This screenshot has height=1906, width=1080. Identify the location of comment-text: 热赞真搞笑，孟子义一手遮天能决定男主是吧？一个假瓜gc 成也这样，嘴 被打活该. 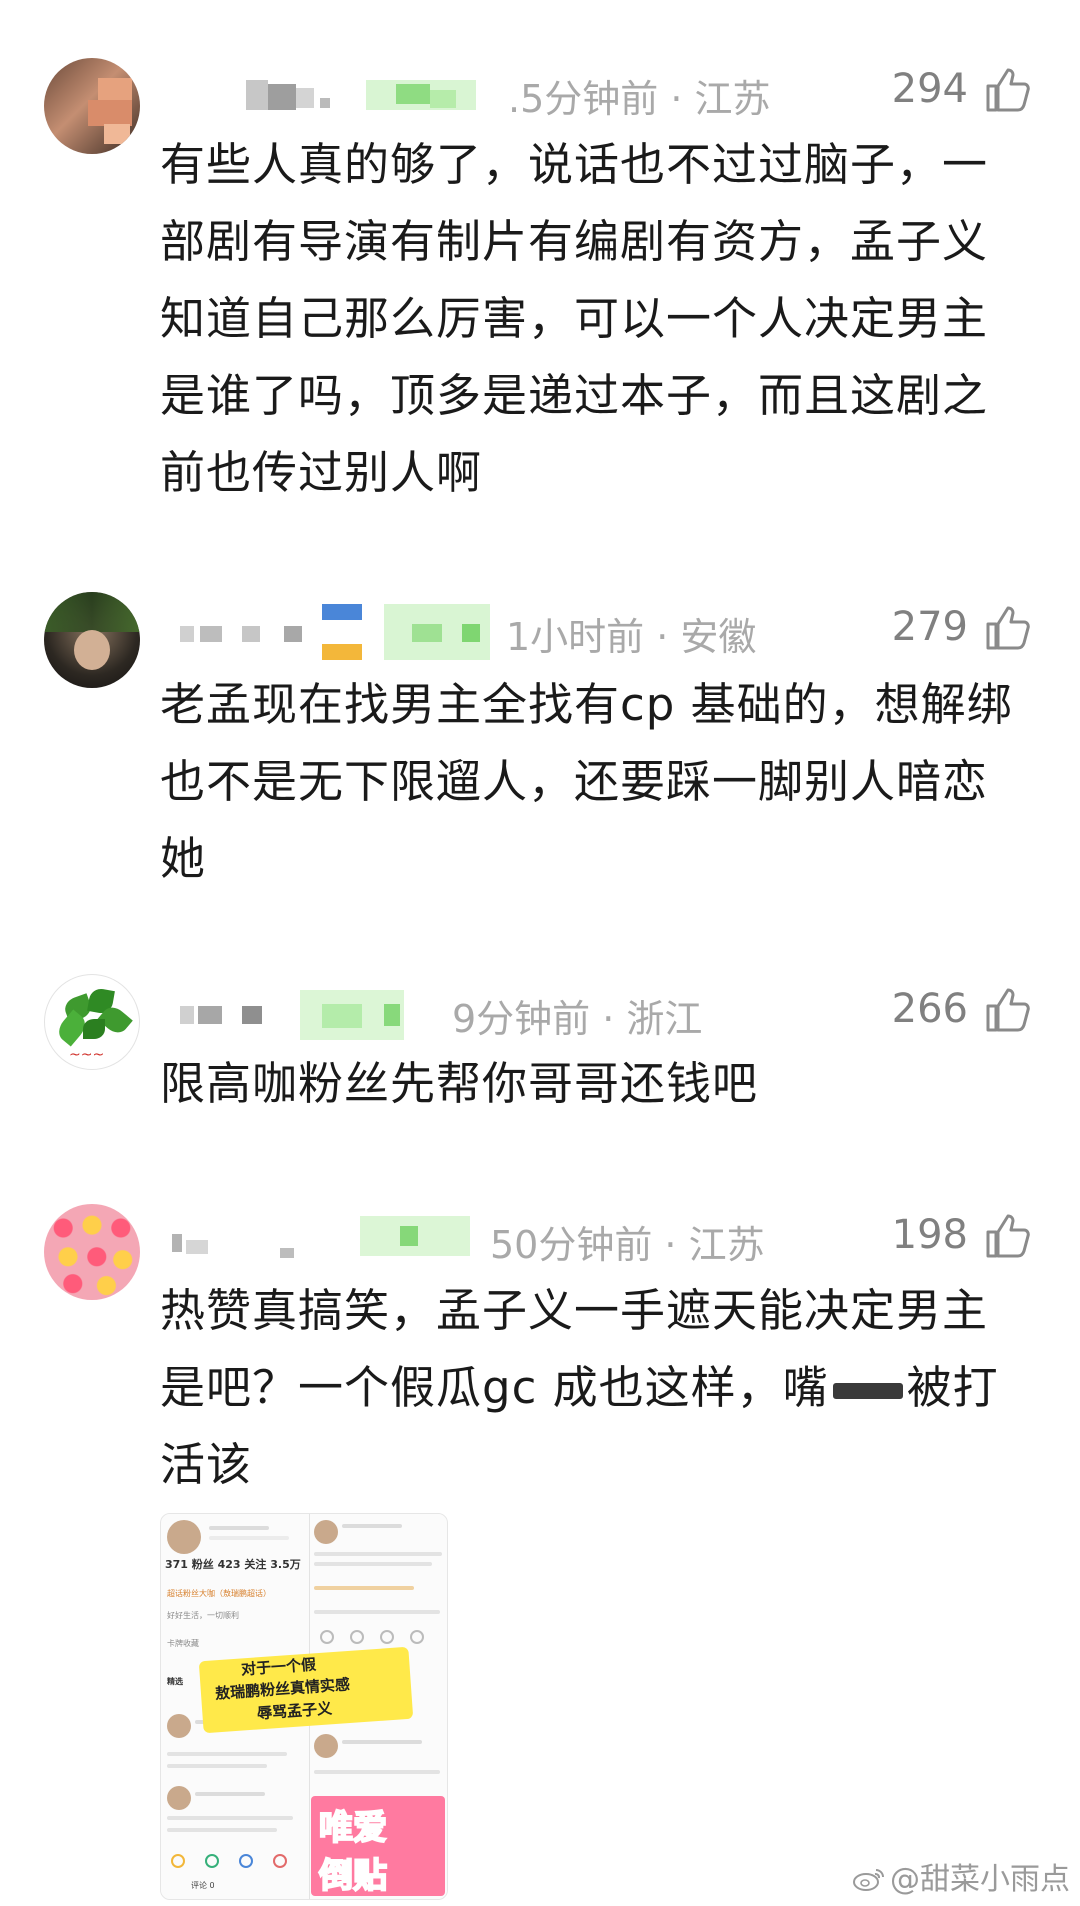
(595, 1387).